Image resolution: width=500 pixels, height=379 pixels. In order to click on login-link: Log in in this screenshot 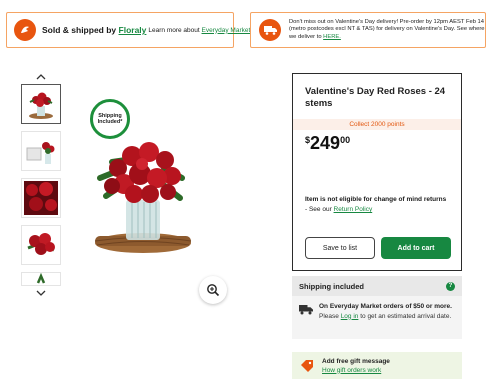, I will do `click(350, 316)`.